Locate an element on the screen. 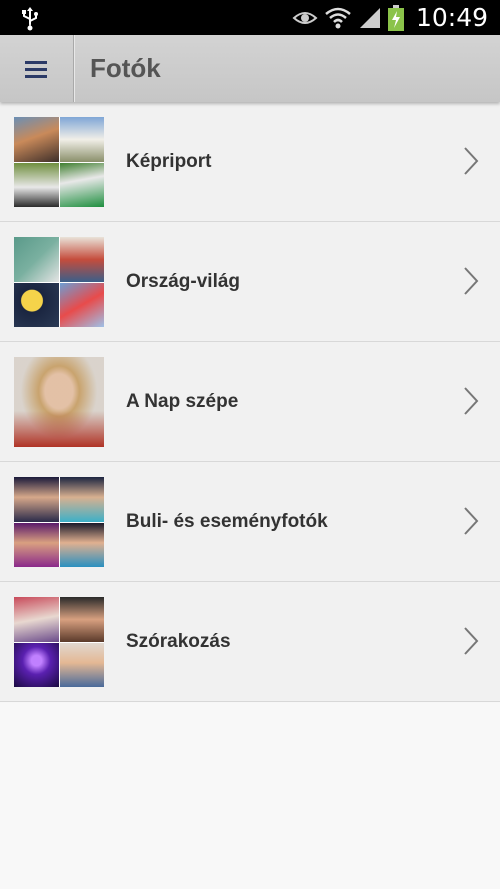  hamburger-menu-icon is located at coordinates (36, 69).